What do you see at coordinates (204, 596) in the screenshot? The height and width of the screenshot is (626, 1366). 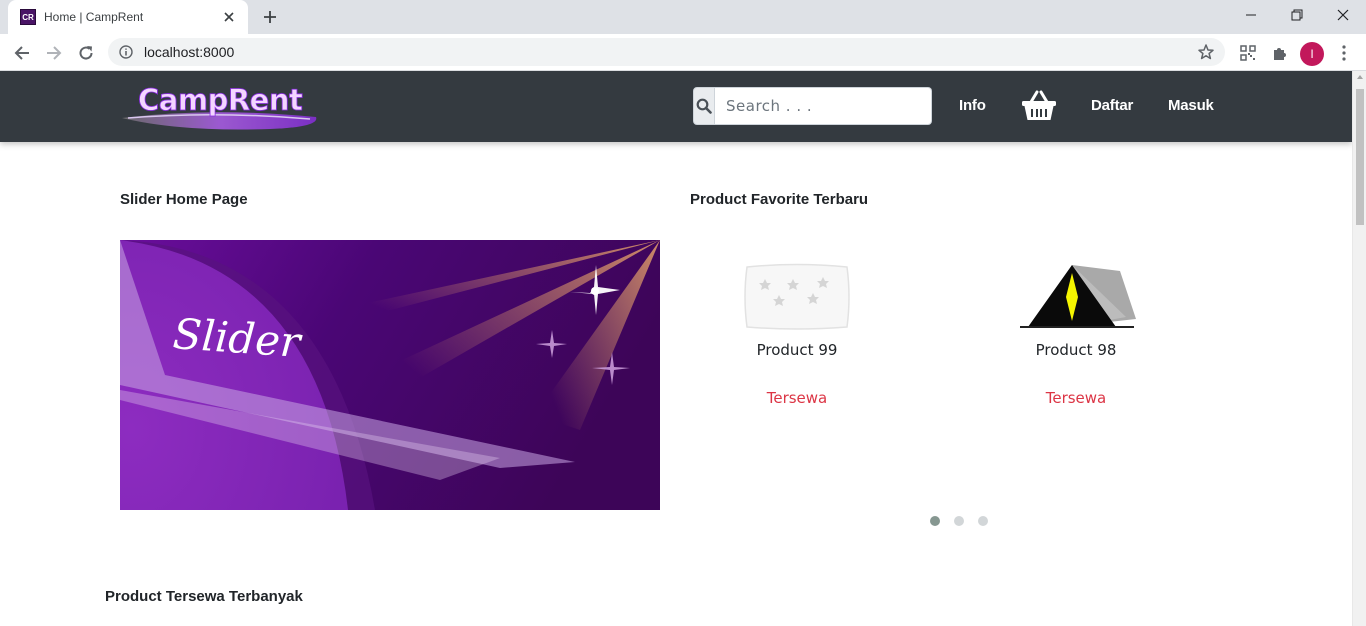 I see `most-rented-section-title: Product Tersewa Terbanyak` at bounding box center [204, 596].